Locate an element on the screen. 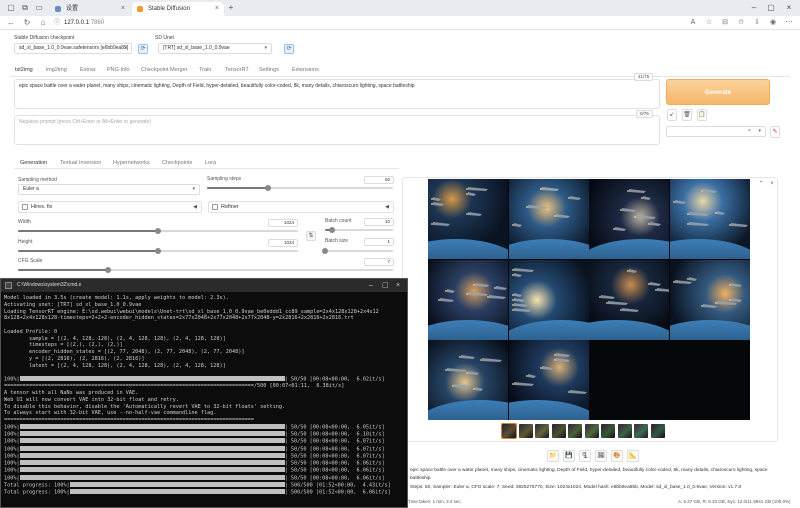 This screenshot has width=800, height=508. tab-txt2img: txt2img is located at coordinates (24, 70).